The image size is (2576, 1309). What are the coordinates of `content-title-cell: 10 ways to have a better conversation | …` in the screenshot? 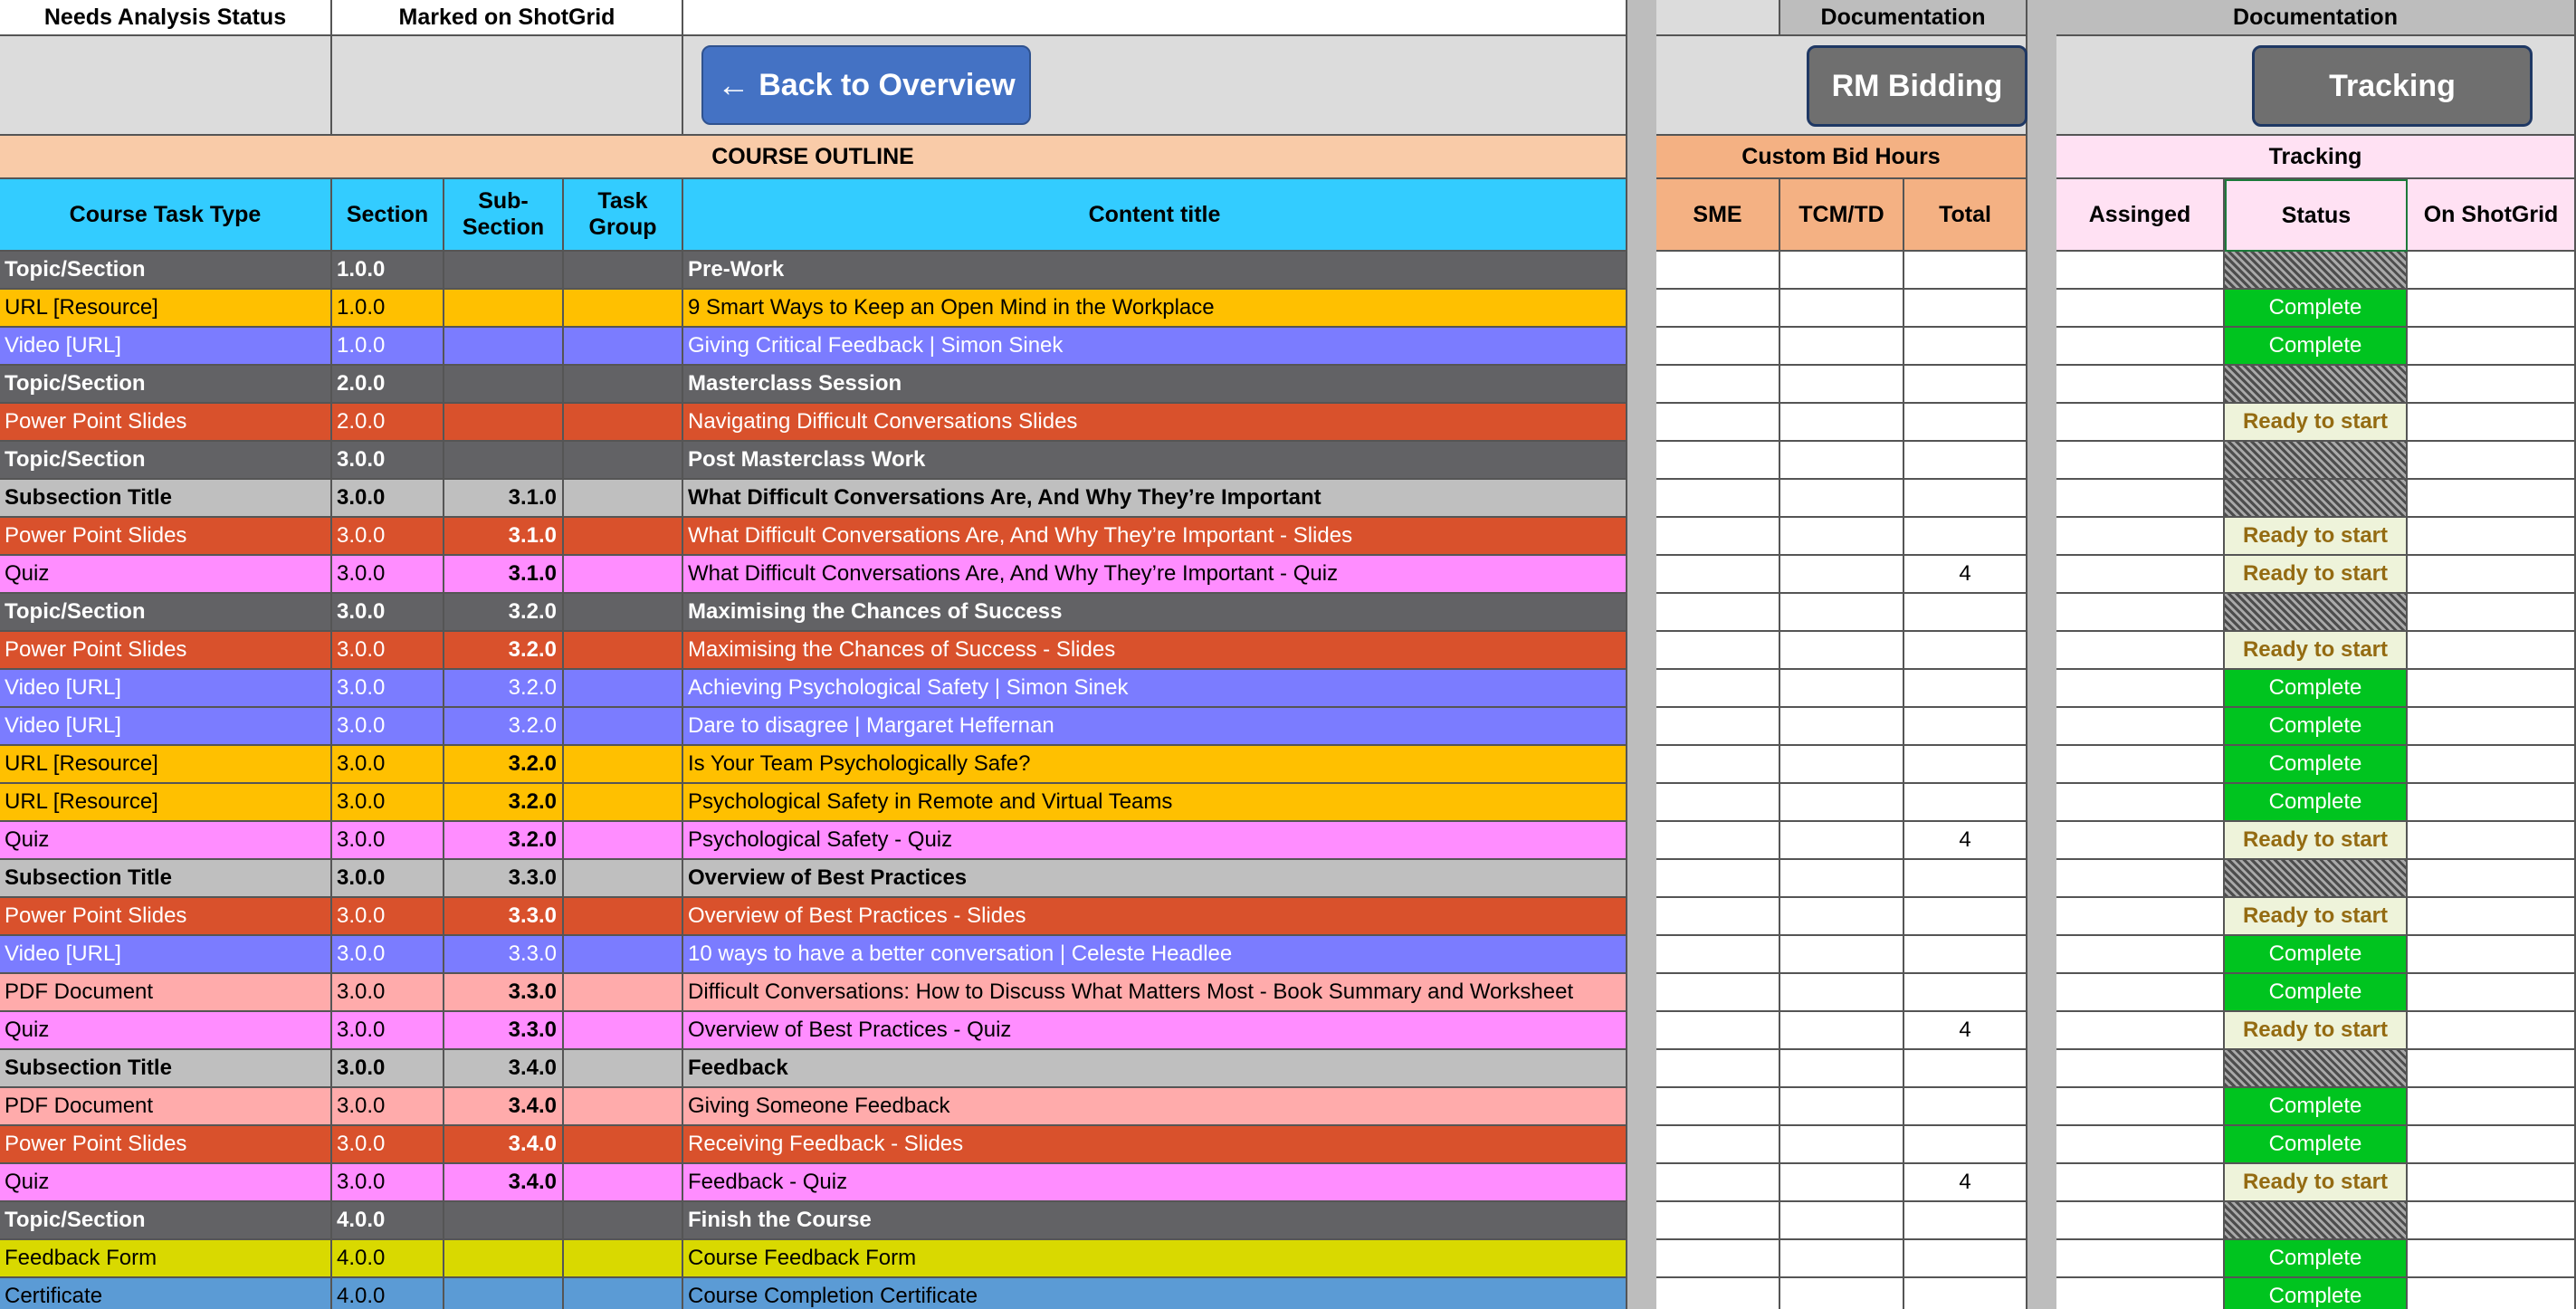 It's located at (1155, 955).